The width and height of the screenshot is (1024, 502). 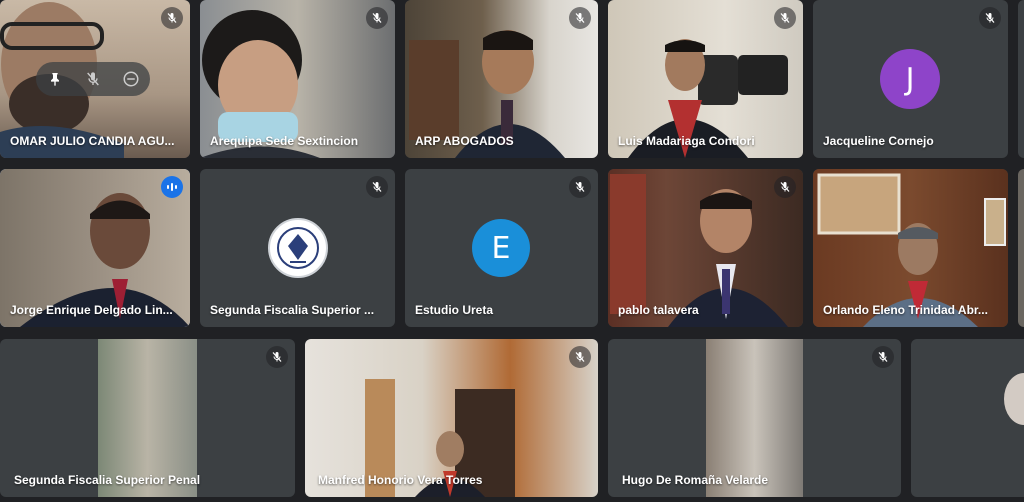 I want to click on participant-tile: J Jacqueline Cornejo, so click(x=910, y=79).